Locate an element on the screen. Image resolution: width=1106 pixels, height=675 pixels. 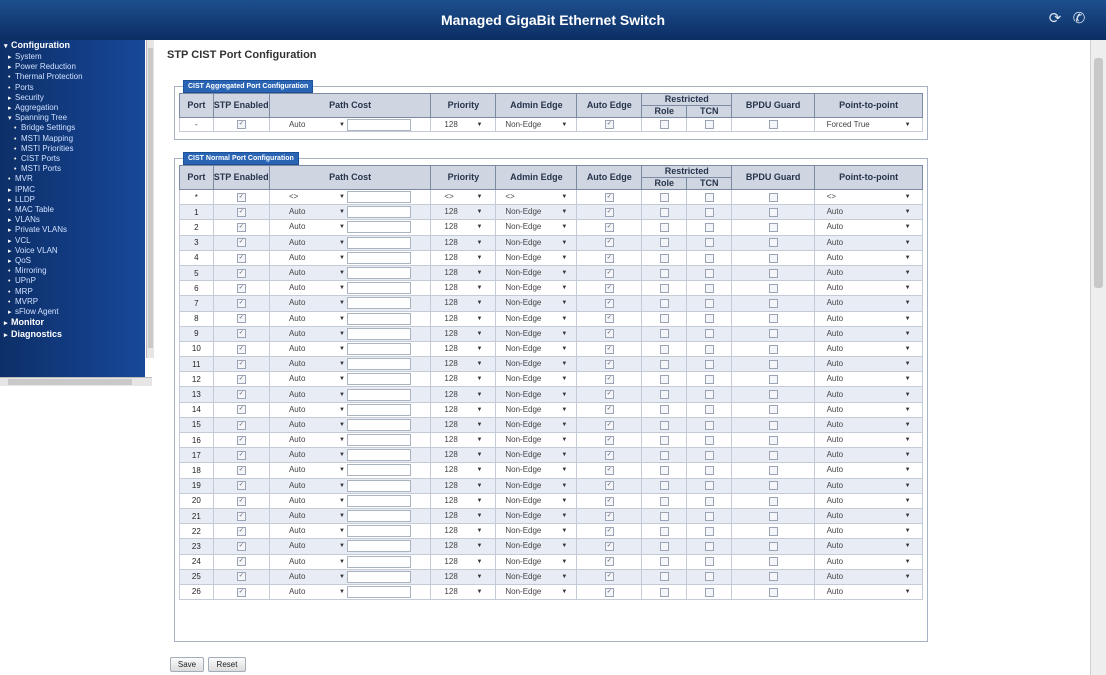
agg-bpdu-checkbox is located at coordinates (773, 125).